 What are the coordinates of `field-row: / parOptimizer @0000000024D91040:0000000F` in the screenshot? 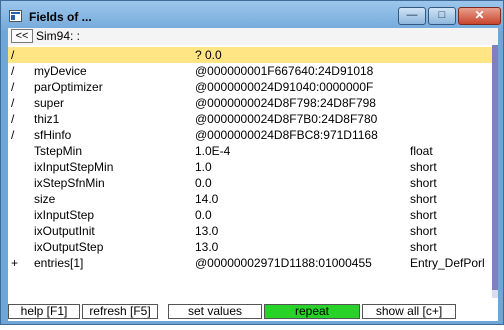 It's located at (250, 87).